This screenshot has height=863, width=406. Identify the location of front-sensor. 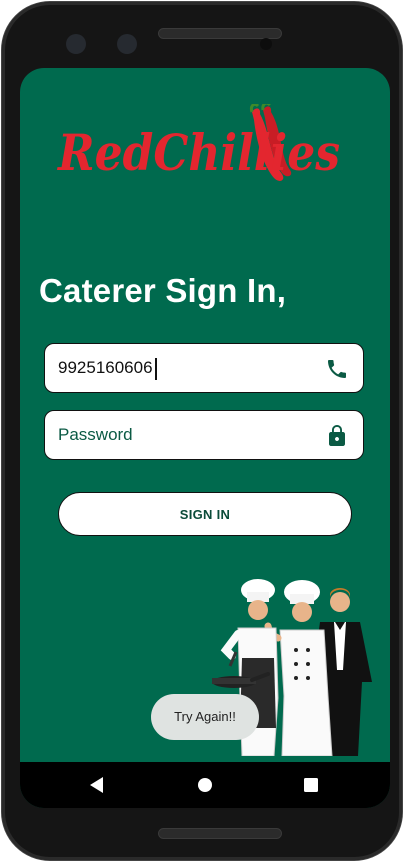
(127, 44).